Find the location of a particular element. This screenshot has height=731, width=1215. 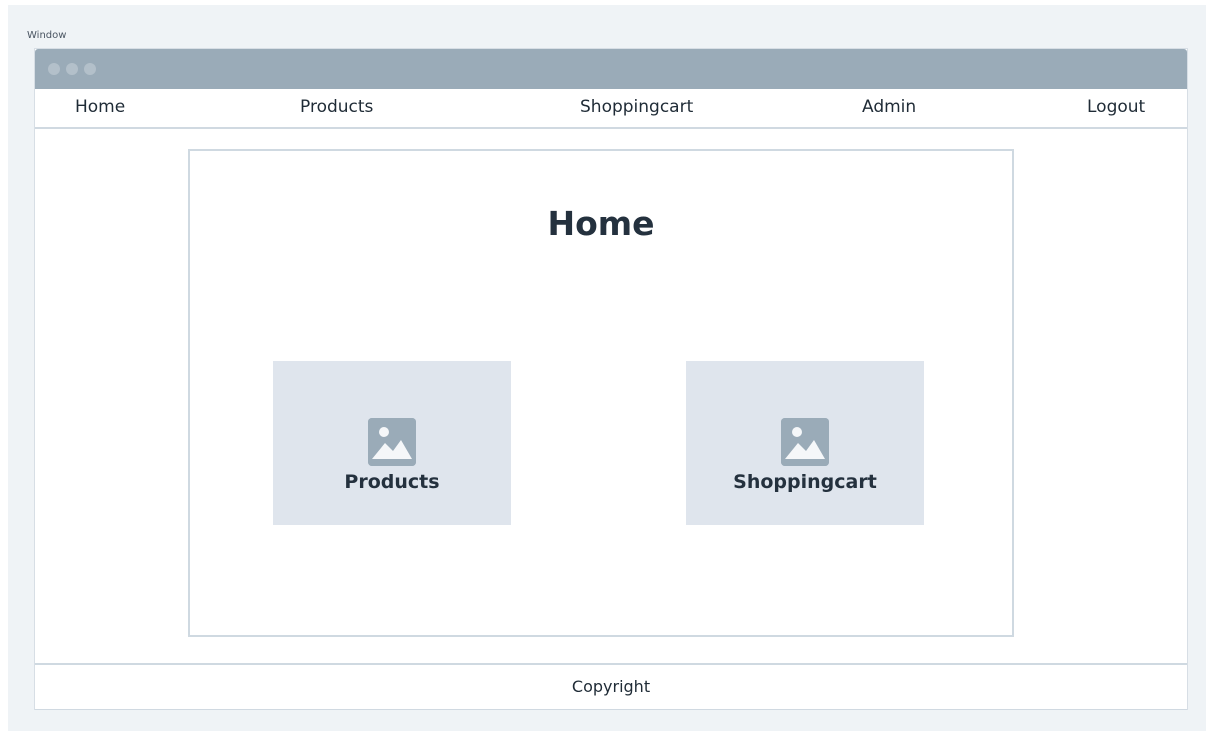

nav-admin: Admin is located at coordinates (889, 107).